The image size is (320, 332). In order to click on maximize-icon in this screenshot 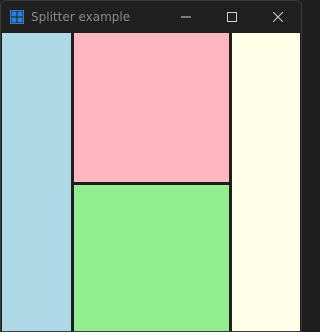, I will do `click(232, 16)`.